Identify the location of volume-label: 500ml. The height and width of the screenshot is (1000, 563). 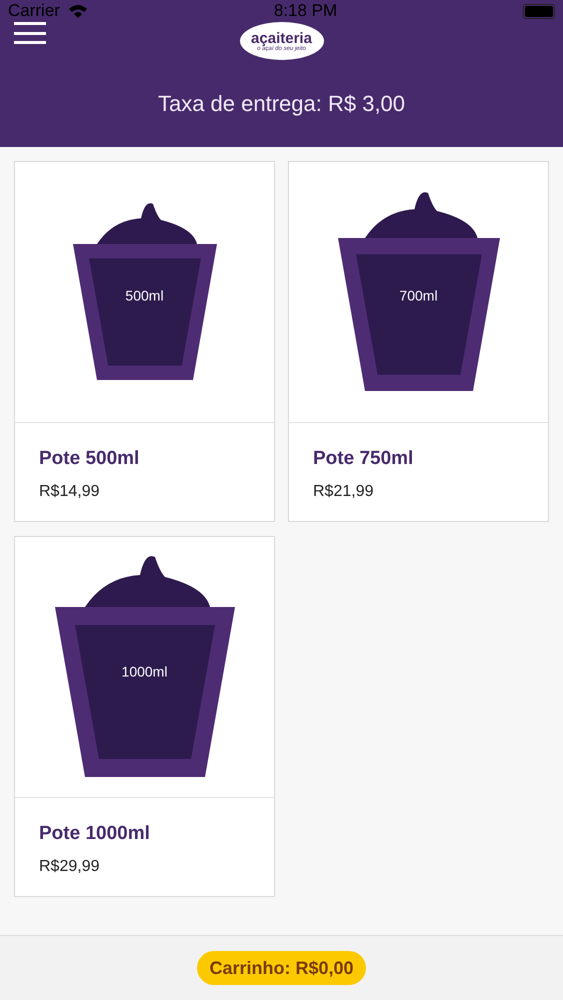
(144, 296).